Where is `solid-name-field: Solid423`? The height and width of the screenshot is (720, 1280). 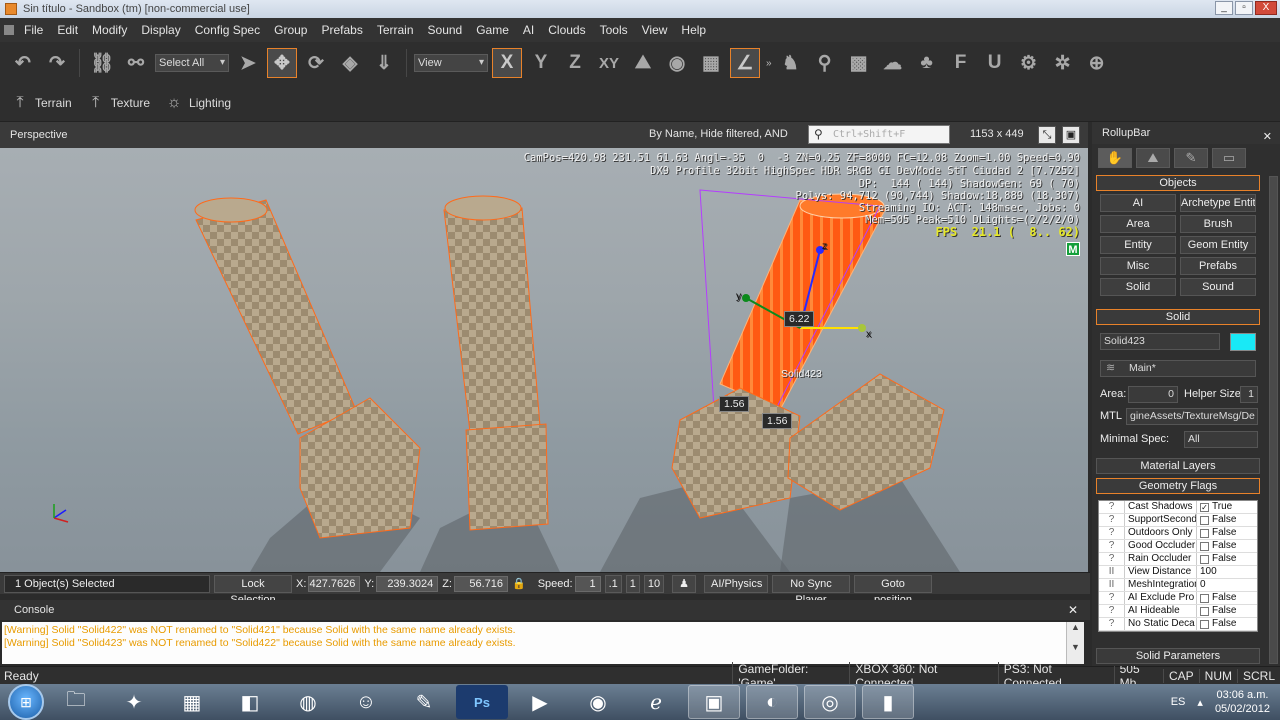 solid-name-field: Solid423 is located at coordinates (1160, 341).